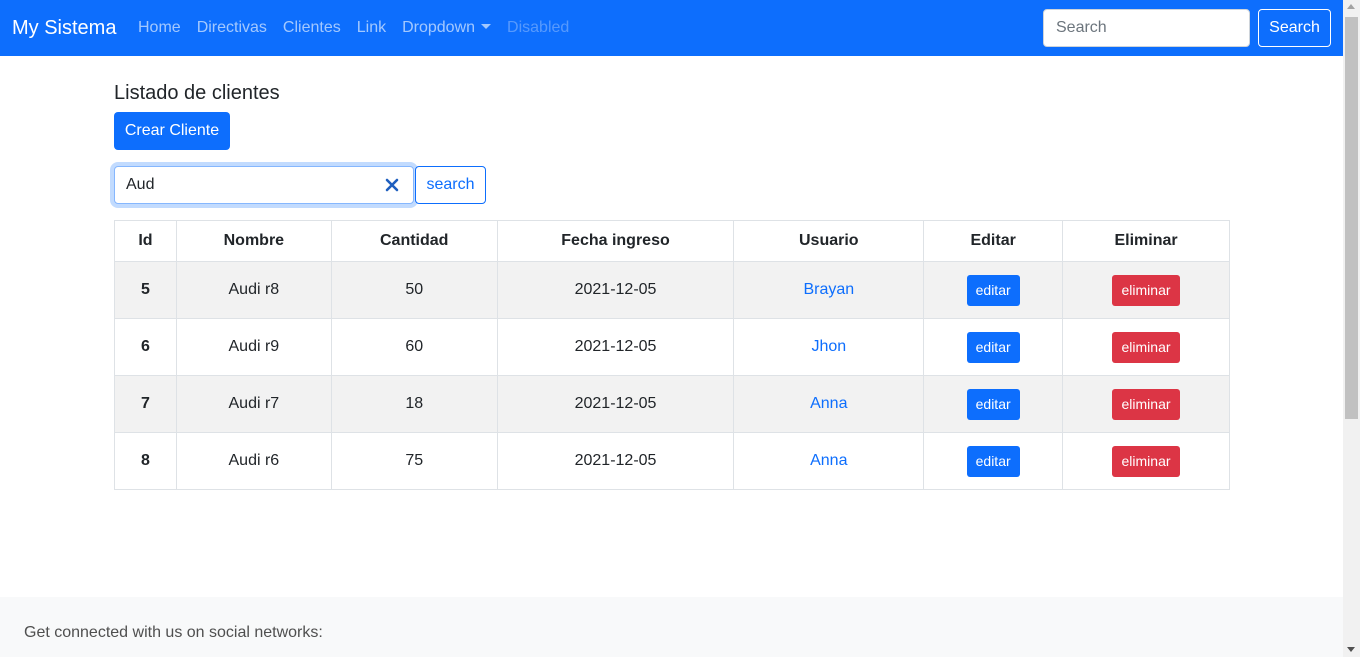 The image size is (1360, 657). What do you see at coordinates (253, 241) in the screenshot?
I see `column-header-nombre: Nombre` at bounding box center [253, 241].